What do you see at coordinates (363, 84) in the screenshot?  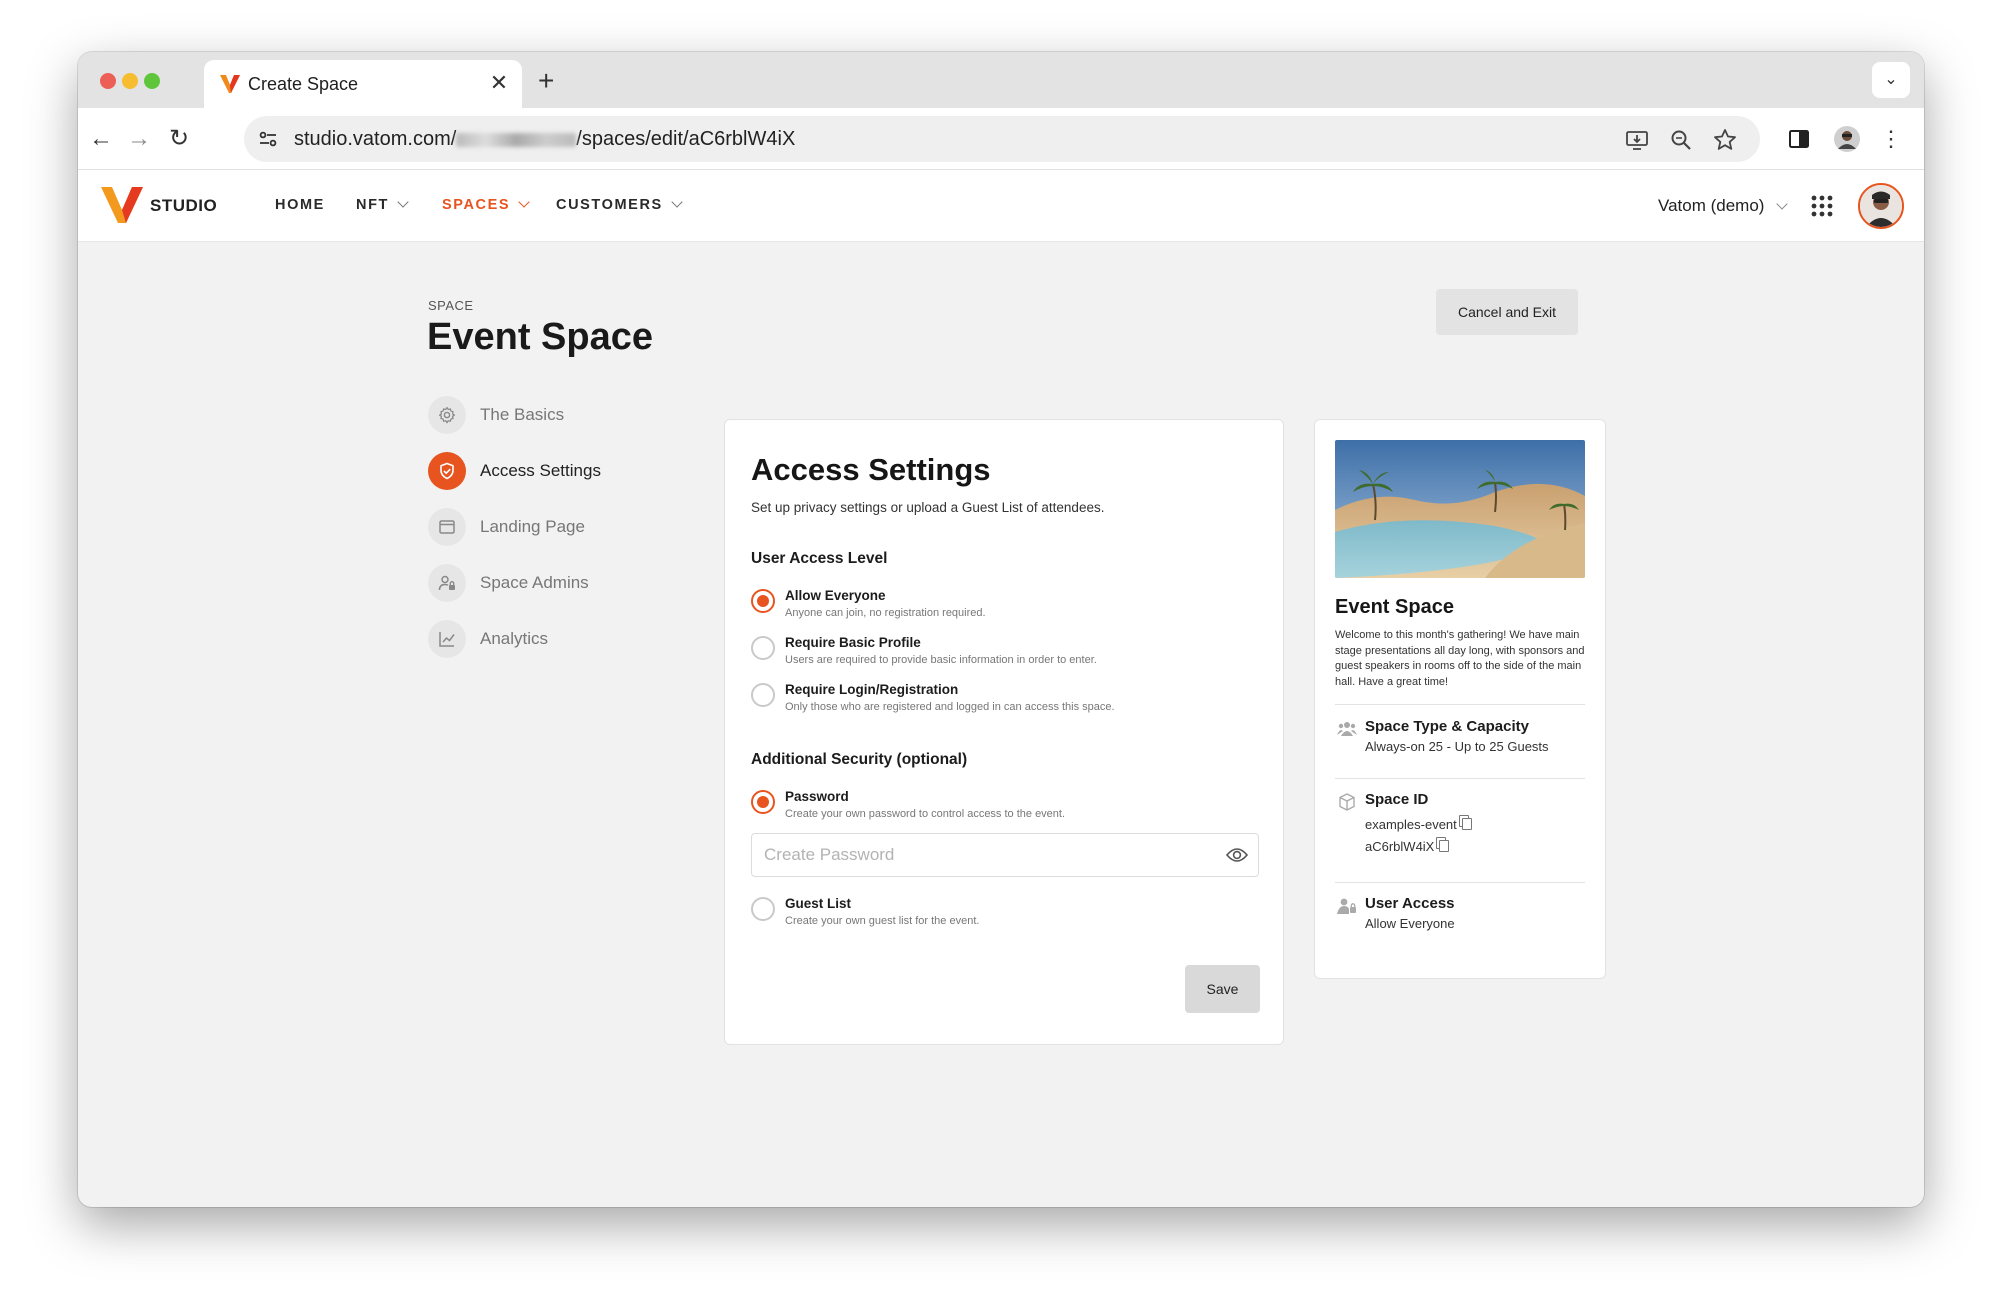 I see `browser-tab: Create Space ✕` at bounding box center [363, 84].